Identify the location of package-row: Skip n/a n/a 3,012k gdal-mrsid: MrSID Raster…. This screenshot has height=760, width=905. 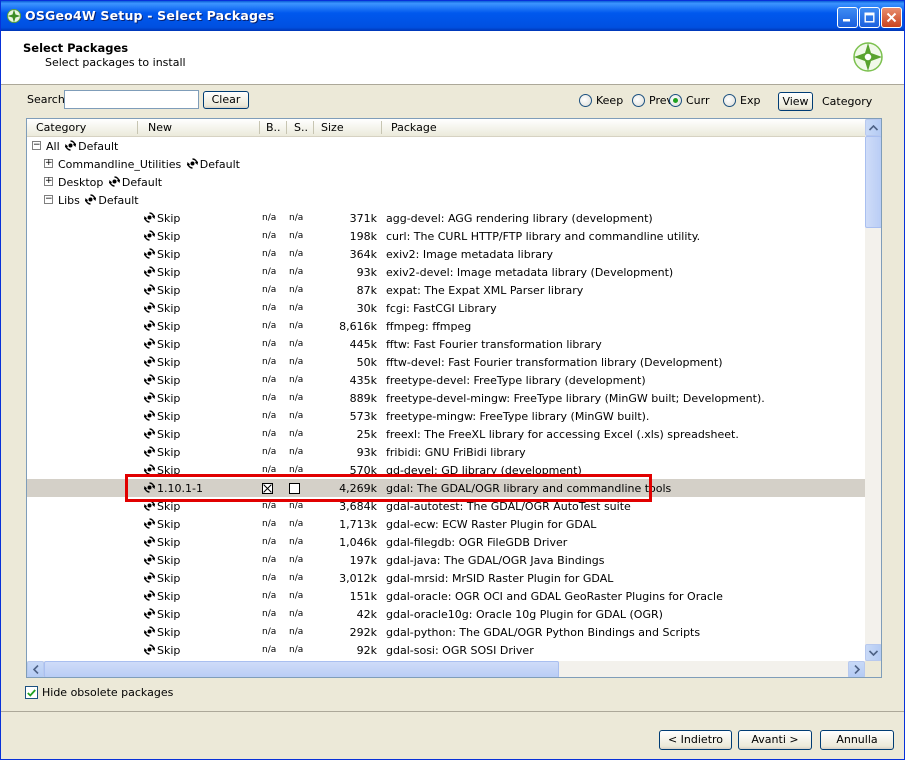
(446, 578).